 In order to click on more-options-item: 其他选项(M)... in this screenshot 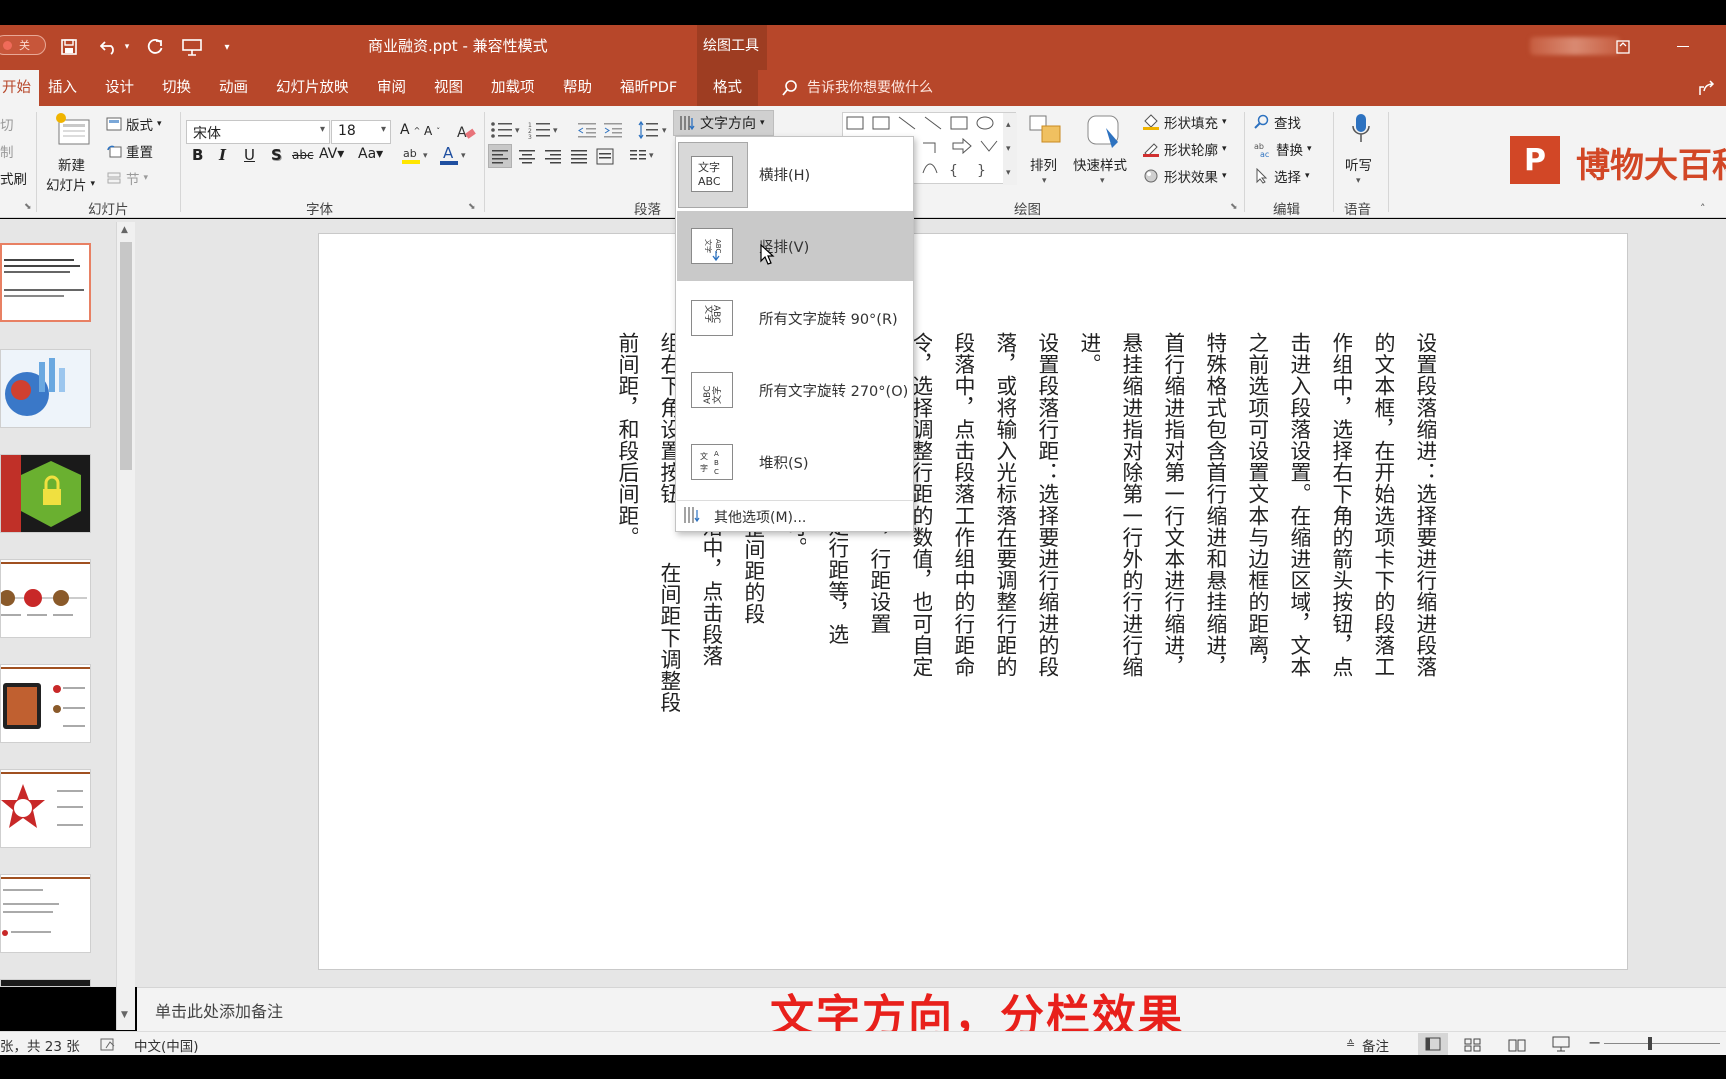, I will do `click(760, 517)`.